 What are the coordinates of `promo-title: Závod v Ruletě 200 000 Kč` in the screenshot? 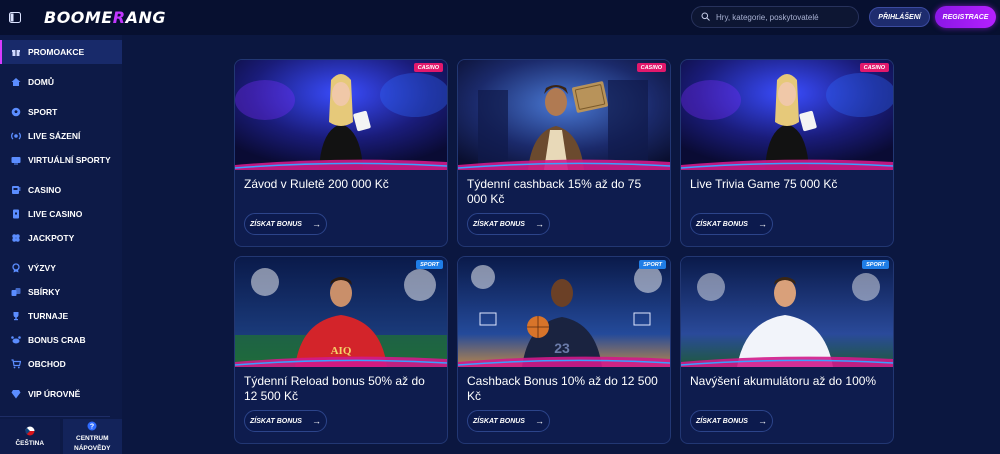 It's located at (316, 184).